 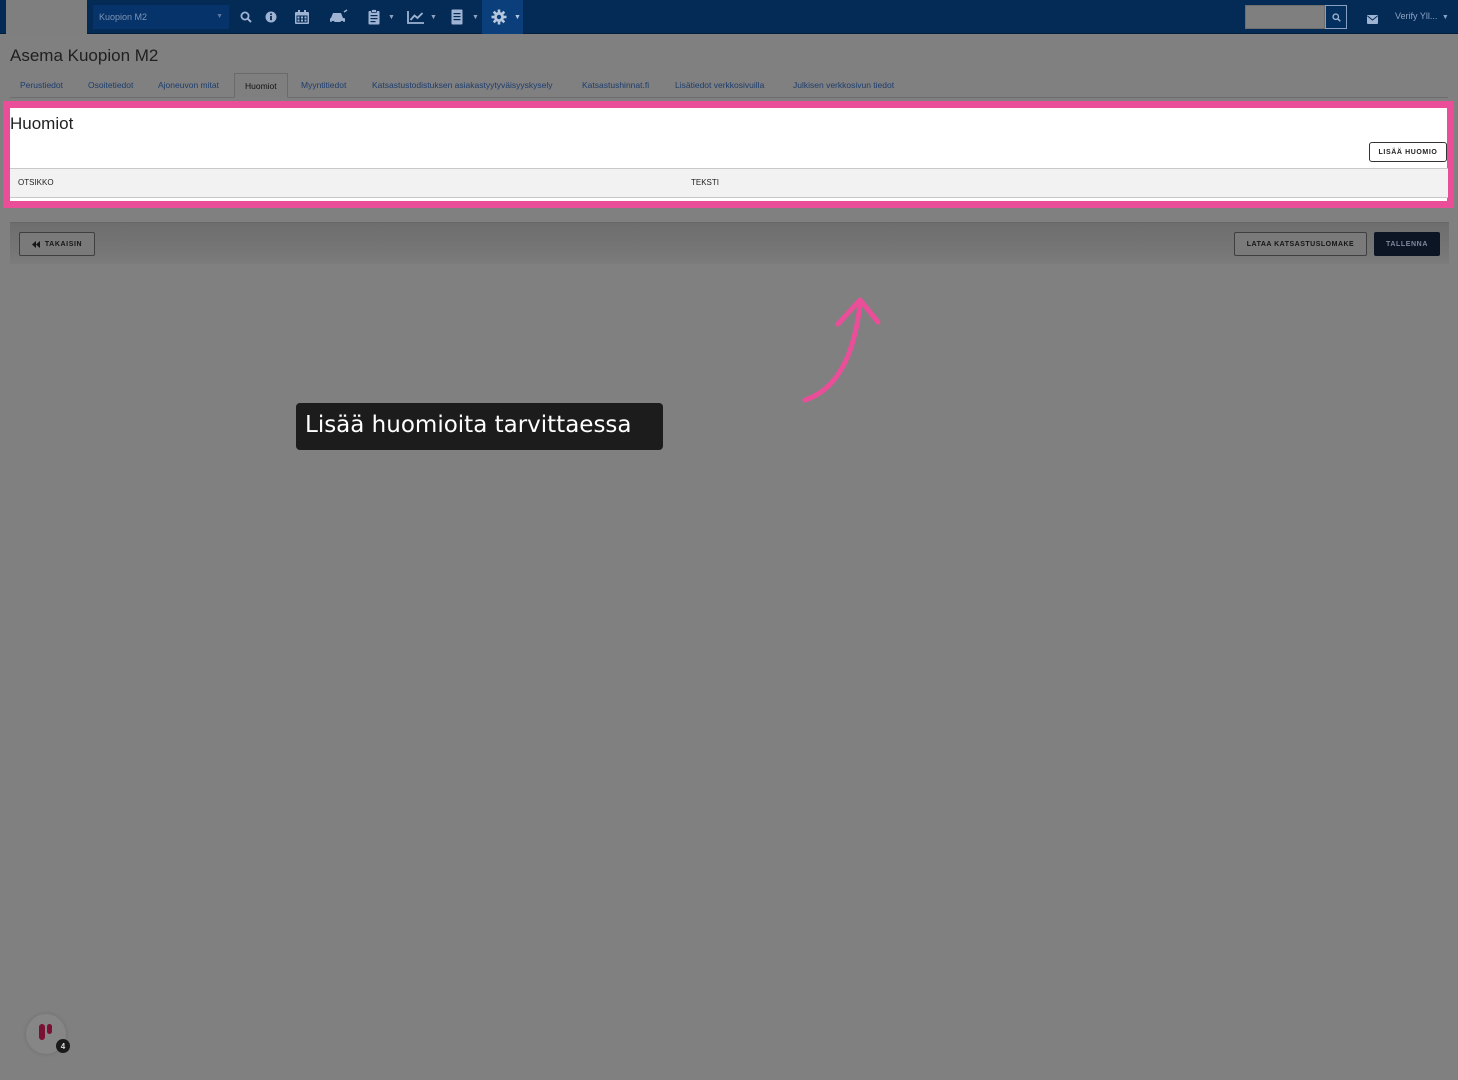 I want to click on gear-icon, so click(x=499, y=17).